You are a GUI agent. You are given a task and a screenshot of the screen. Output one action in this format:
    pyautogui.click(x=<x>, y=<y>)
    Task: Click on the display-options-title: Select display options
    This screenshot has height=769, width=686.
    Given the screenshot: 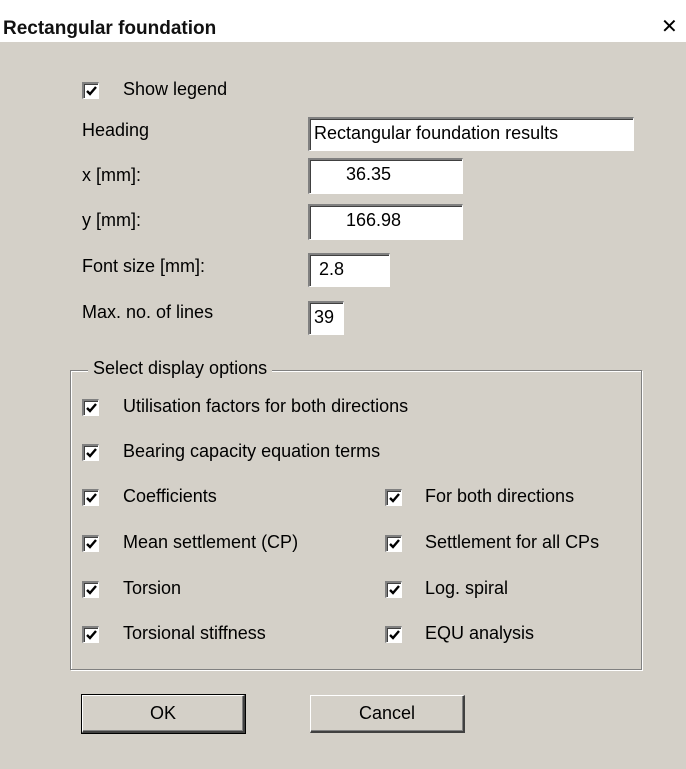 What is the action you would take?
    pyautogui.click(x=180, y=368)
    